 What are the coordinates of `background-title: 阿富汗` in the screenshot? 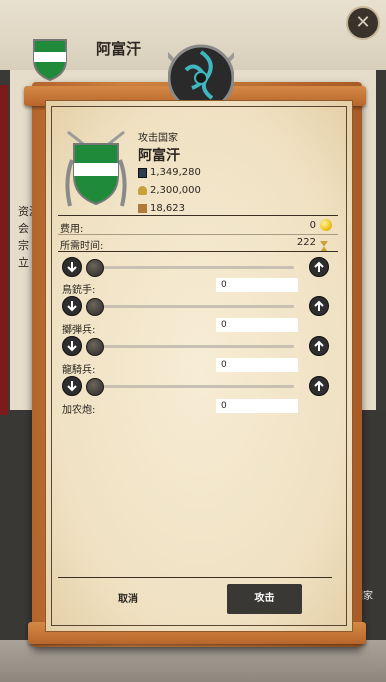 It's located at (119, 49).